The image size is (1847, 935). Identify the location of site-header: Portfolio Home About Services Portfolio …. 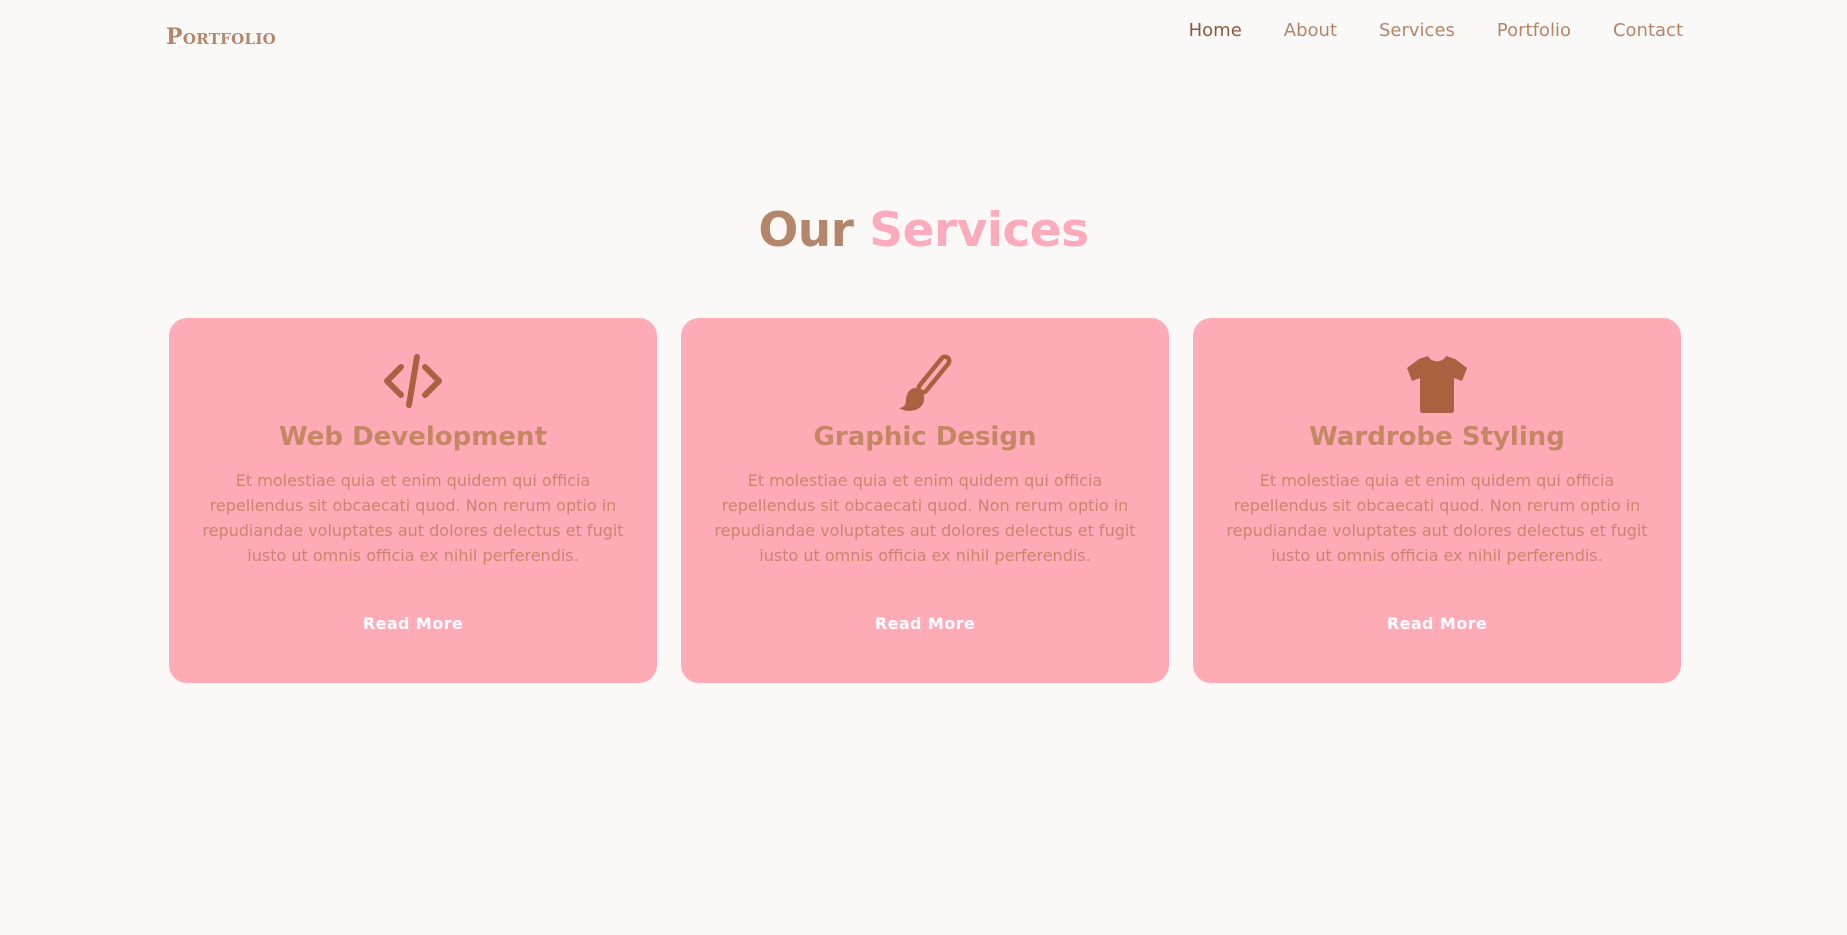
(923, 36).